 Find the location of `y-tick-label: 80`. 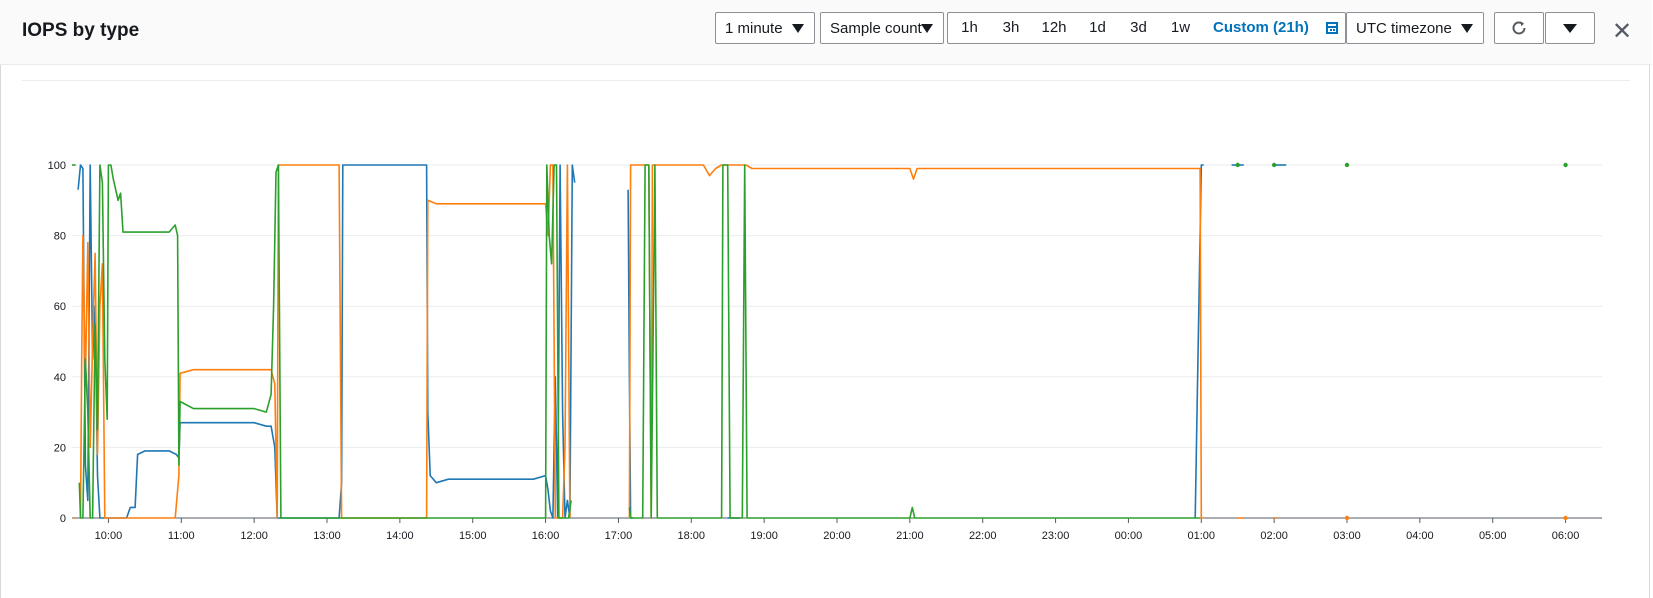

y-tick-label: 80 is located at coordinates (60, 237).